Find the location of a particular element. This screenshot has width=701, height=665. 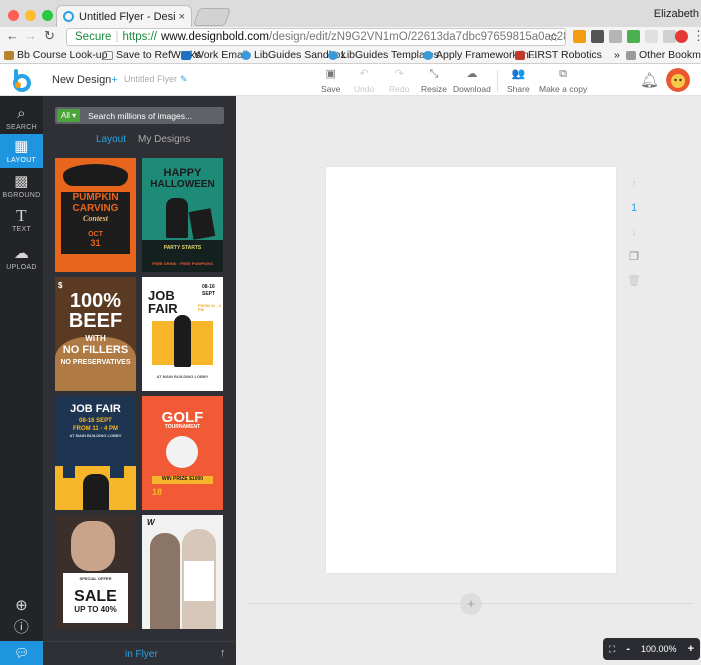

panel-footer: in Flyer ↑ is located at coordinates (139, 653).